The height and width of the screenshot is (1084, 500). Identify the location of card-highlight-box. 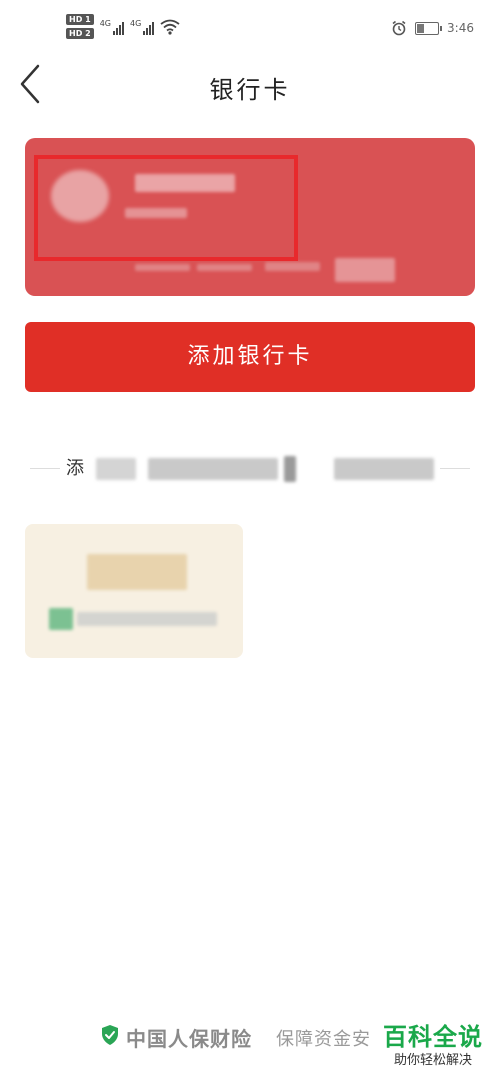
(166, 208).